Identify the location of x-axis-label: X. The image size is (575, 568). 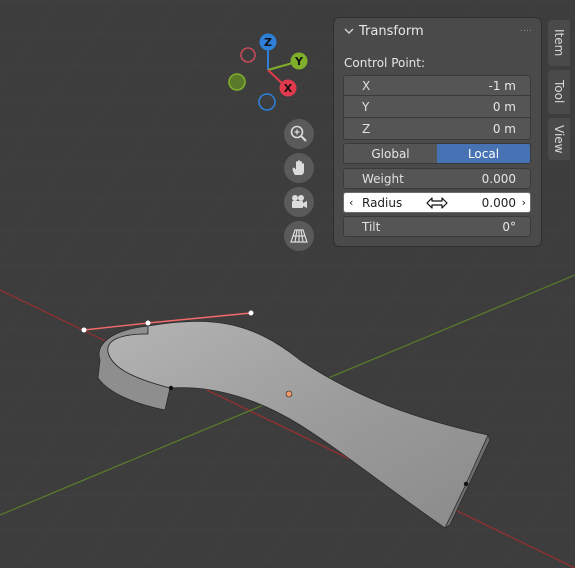
(288, 88).